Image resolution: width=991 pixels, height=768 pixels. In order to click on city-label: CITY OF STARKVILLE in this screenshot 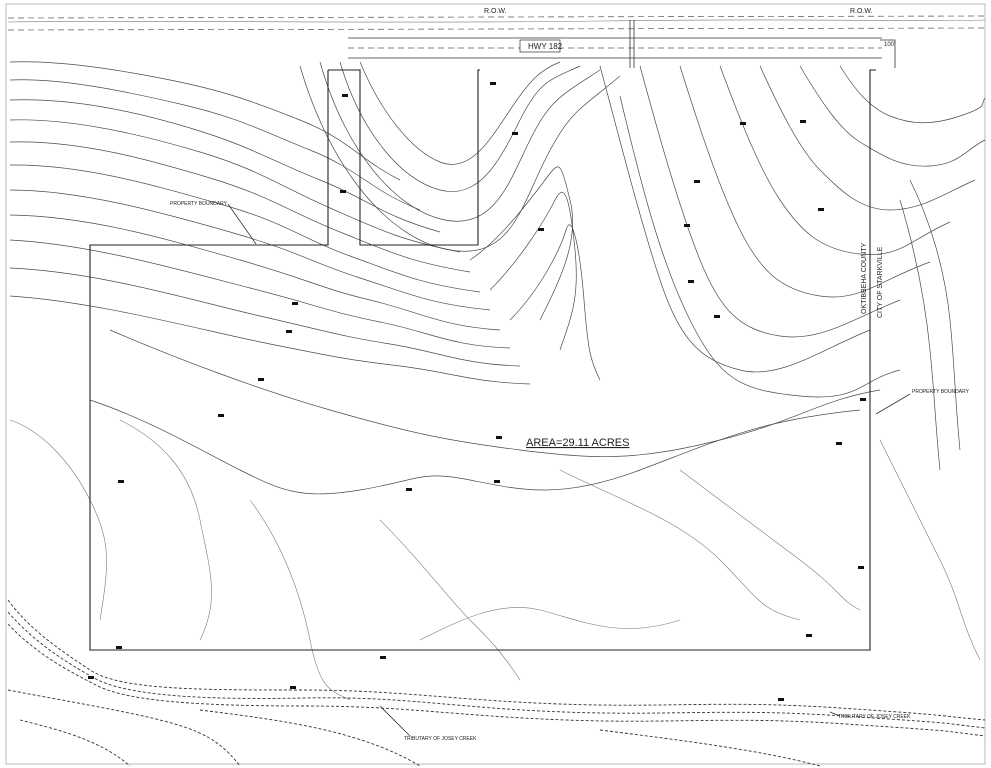, I will do `click(880, 282)`.